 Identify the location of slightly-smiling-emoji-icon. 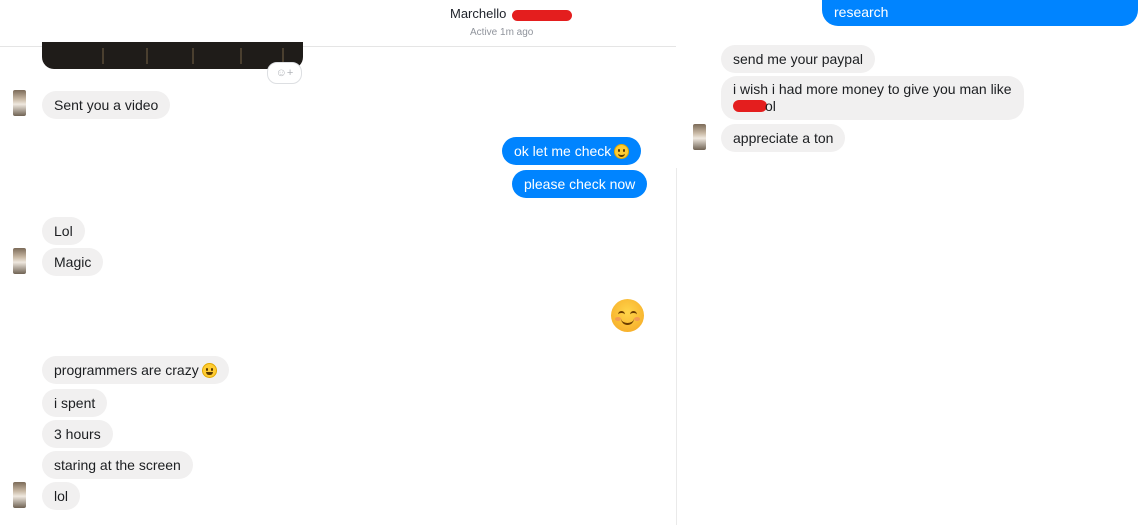
(622, 151).